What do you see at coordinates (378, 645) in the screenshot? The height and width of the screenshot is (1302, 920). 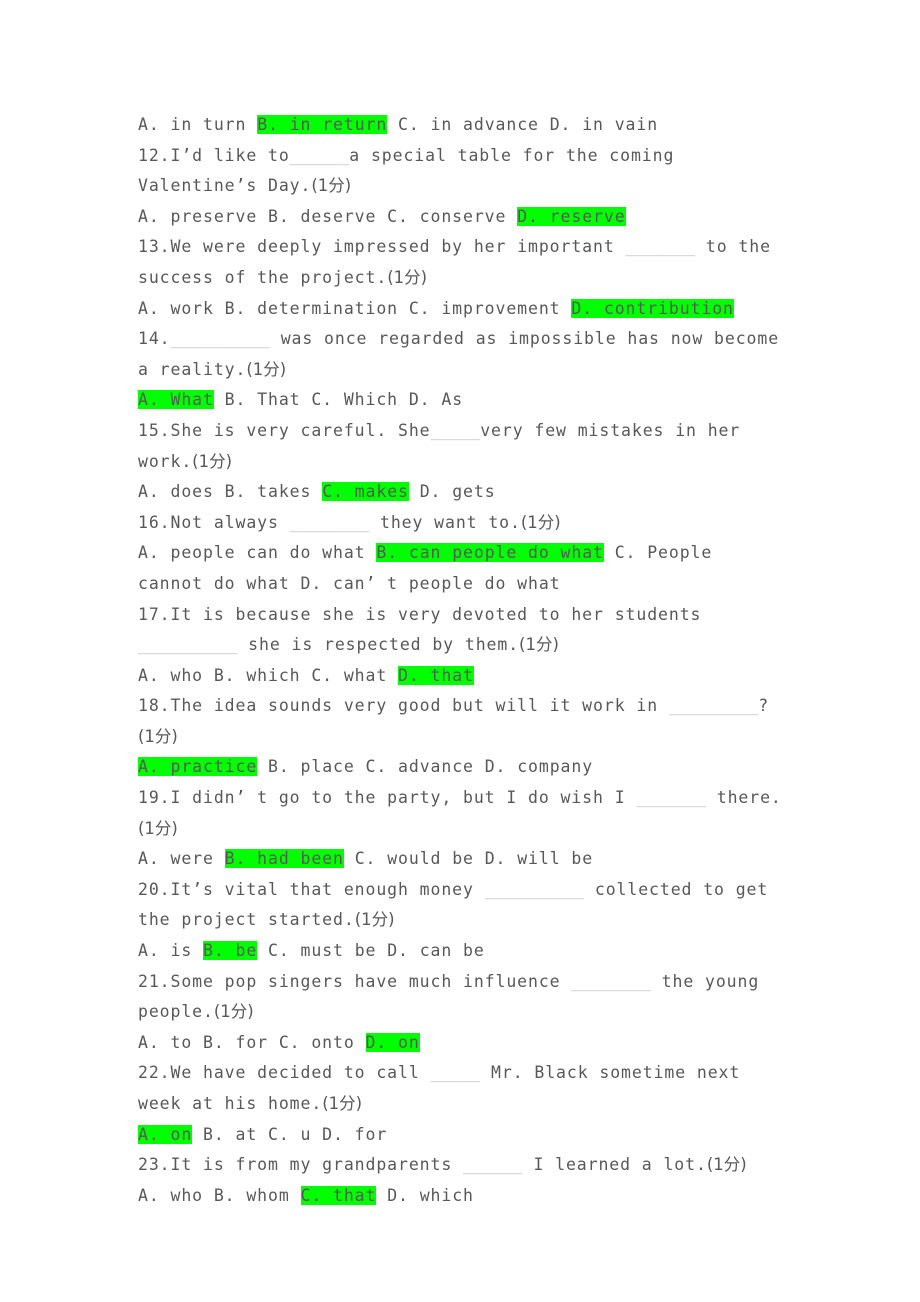 I see `text-run: she is respected by them.` at bounding box center [378, 645].